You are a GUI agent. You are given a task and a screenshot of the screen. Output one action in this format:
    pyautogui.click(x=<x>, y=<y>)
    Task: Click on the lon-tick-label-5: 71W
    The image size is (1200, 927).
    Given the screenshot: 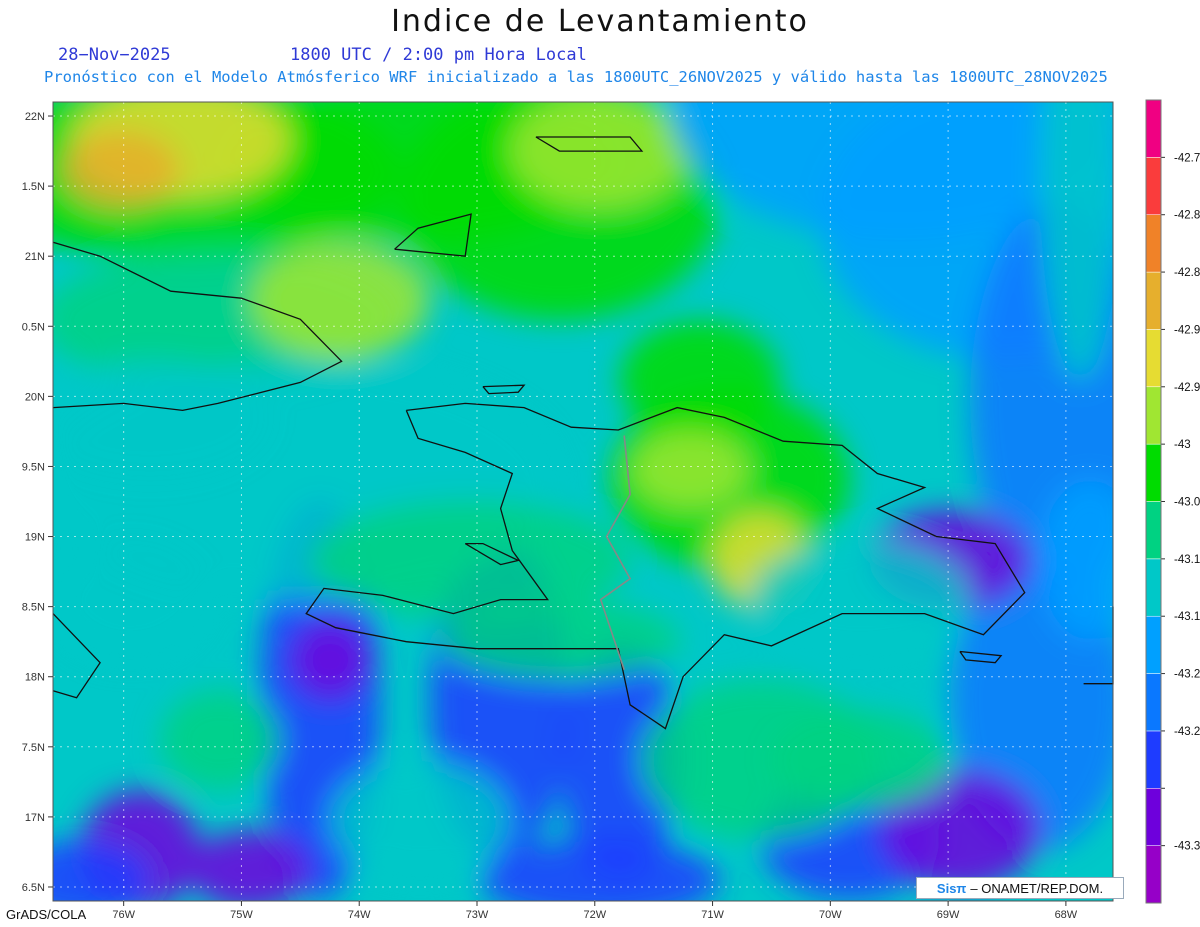 What is the action you would take?
    pyautogui.click(x=712, y=915)
    